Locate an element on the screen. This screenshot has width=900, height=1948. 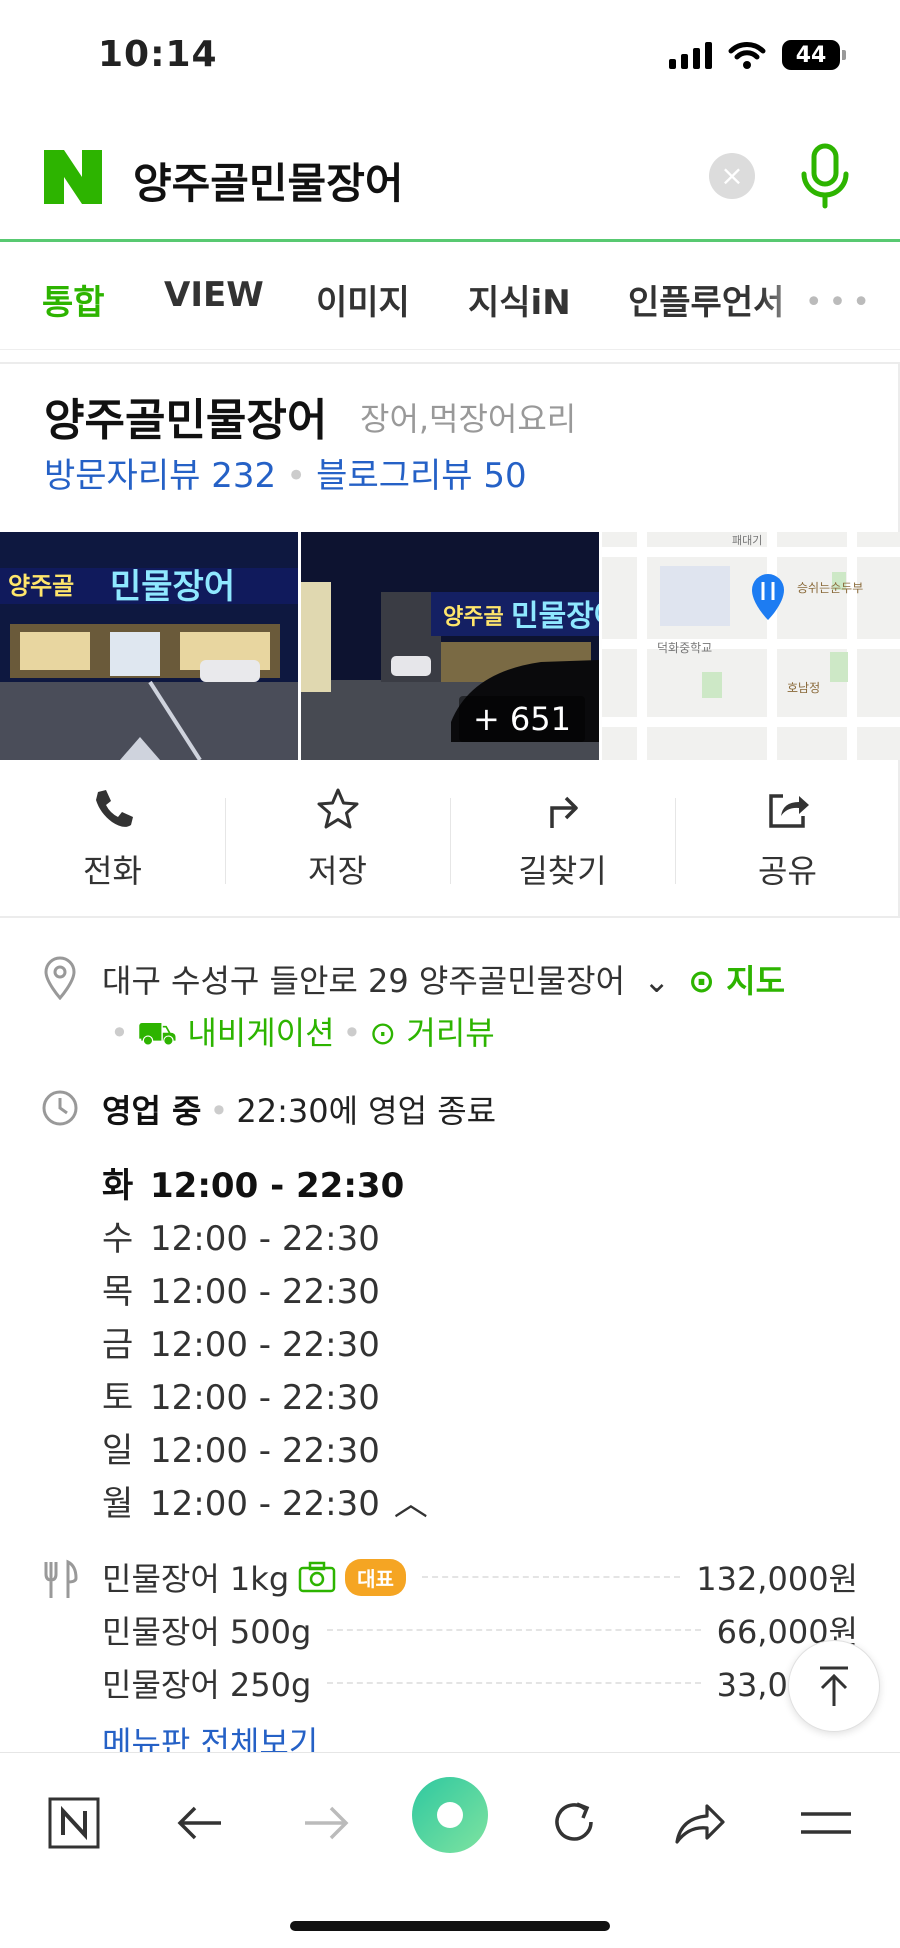
tab-knowledge-in: 지식iN is located at coordinates (519, 299).